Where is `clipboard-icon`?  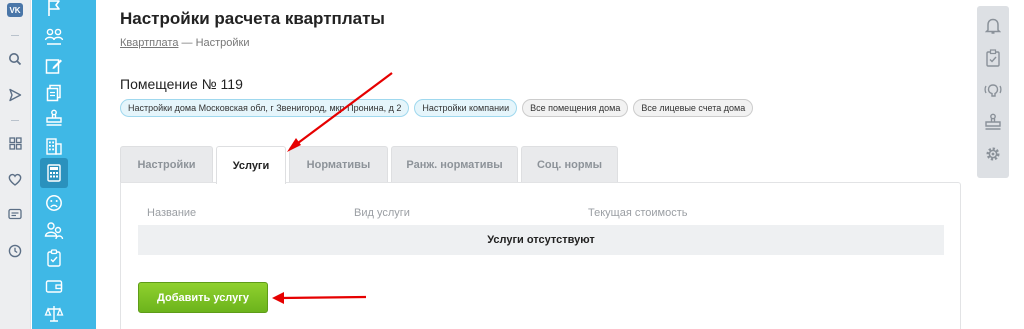
clipboard-icon is located at coordinates (54, 258).